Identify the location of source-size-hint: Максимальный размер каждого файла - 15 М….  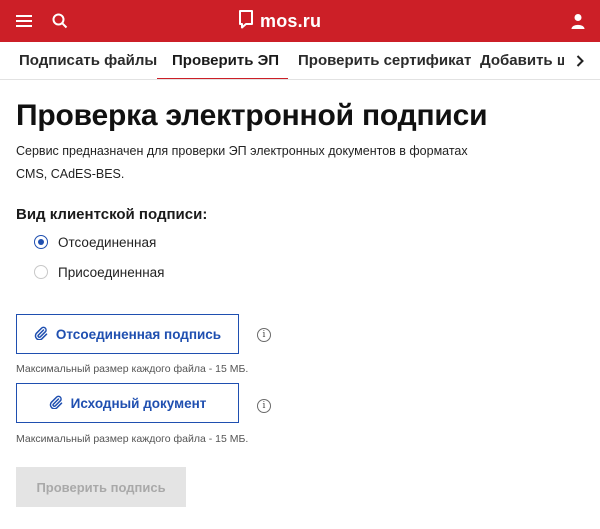
(132, 439).